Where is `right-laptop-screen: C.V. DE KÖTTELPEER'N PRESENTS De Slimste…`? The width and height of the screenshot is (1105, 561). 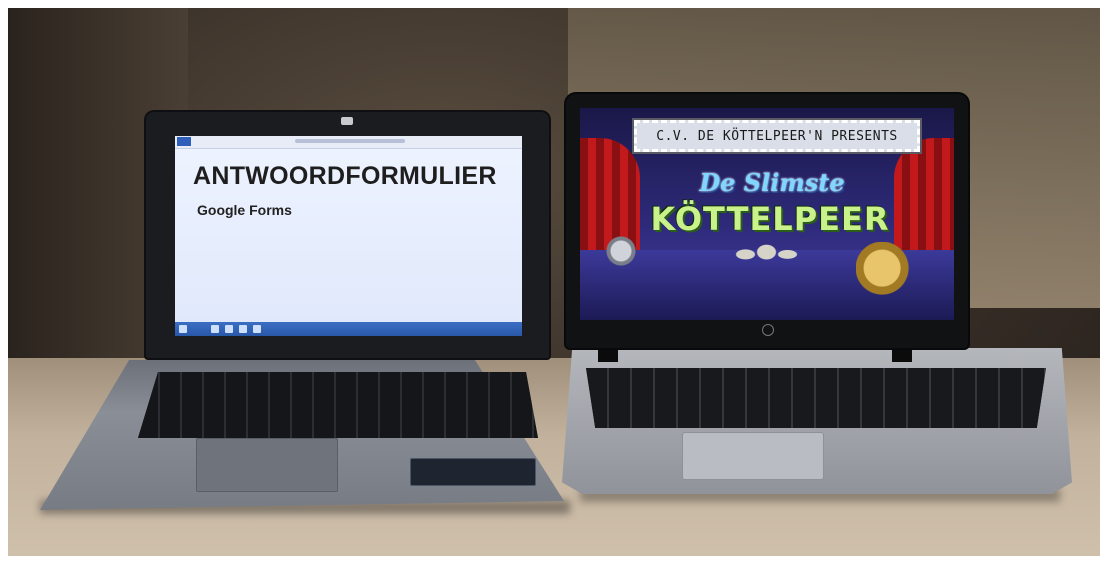
right-laptop-screen: C.V. DE KÖTTELPEER'N PRESENTS De Slimste… is located at coordinates (767, 214).